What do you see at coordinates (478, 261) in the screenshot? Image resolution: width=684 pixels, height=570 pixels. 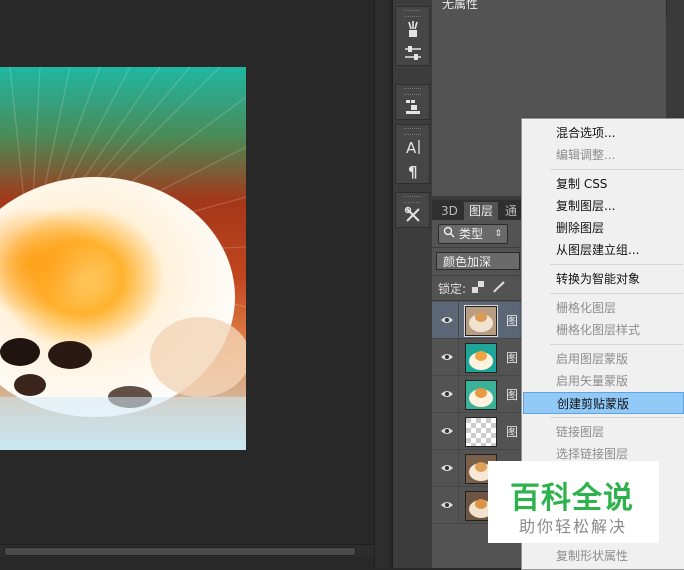 I see `blend-mode-select: 颜色加深` at bounding box center [478, 261].